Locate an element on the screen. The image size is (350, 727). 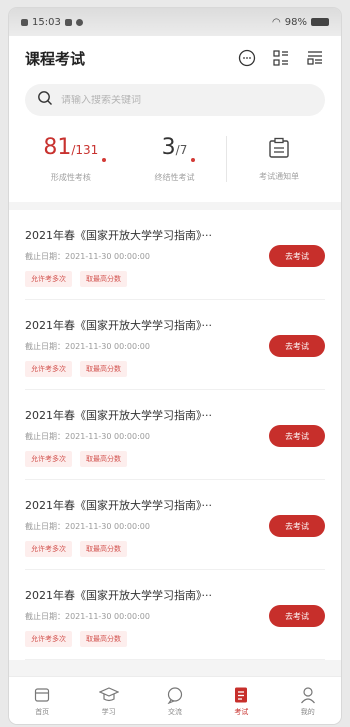
clipboard-icon is located at coordinates (279, 148).